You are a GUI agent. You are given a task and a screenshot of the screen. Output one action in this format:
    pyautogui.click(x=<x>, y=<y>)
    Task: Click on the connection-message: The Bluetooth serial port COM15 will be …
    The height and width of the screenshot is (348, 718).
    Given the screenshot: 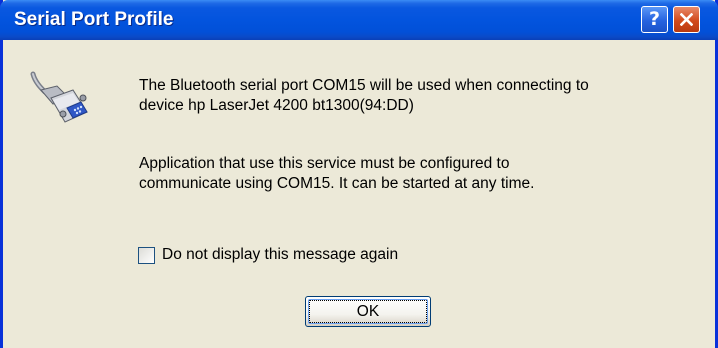 What is the action you would take?
    pyautogui.click(x=364, y=95)
    